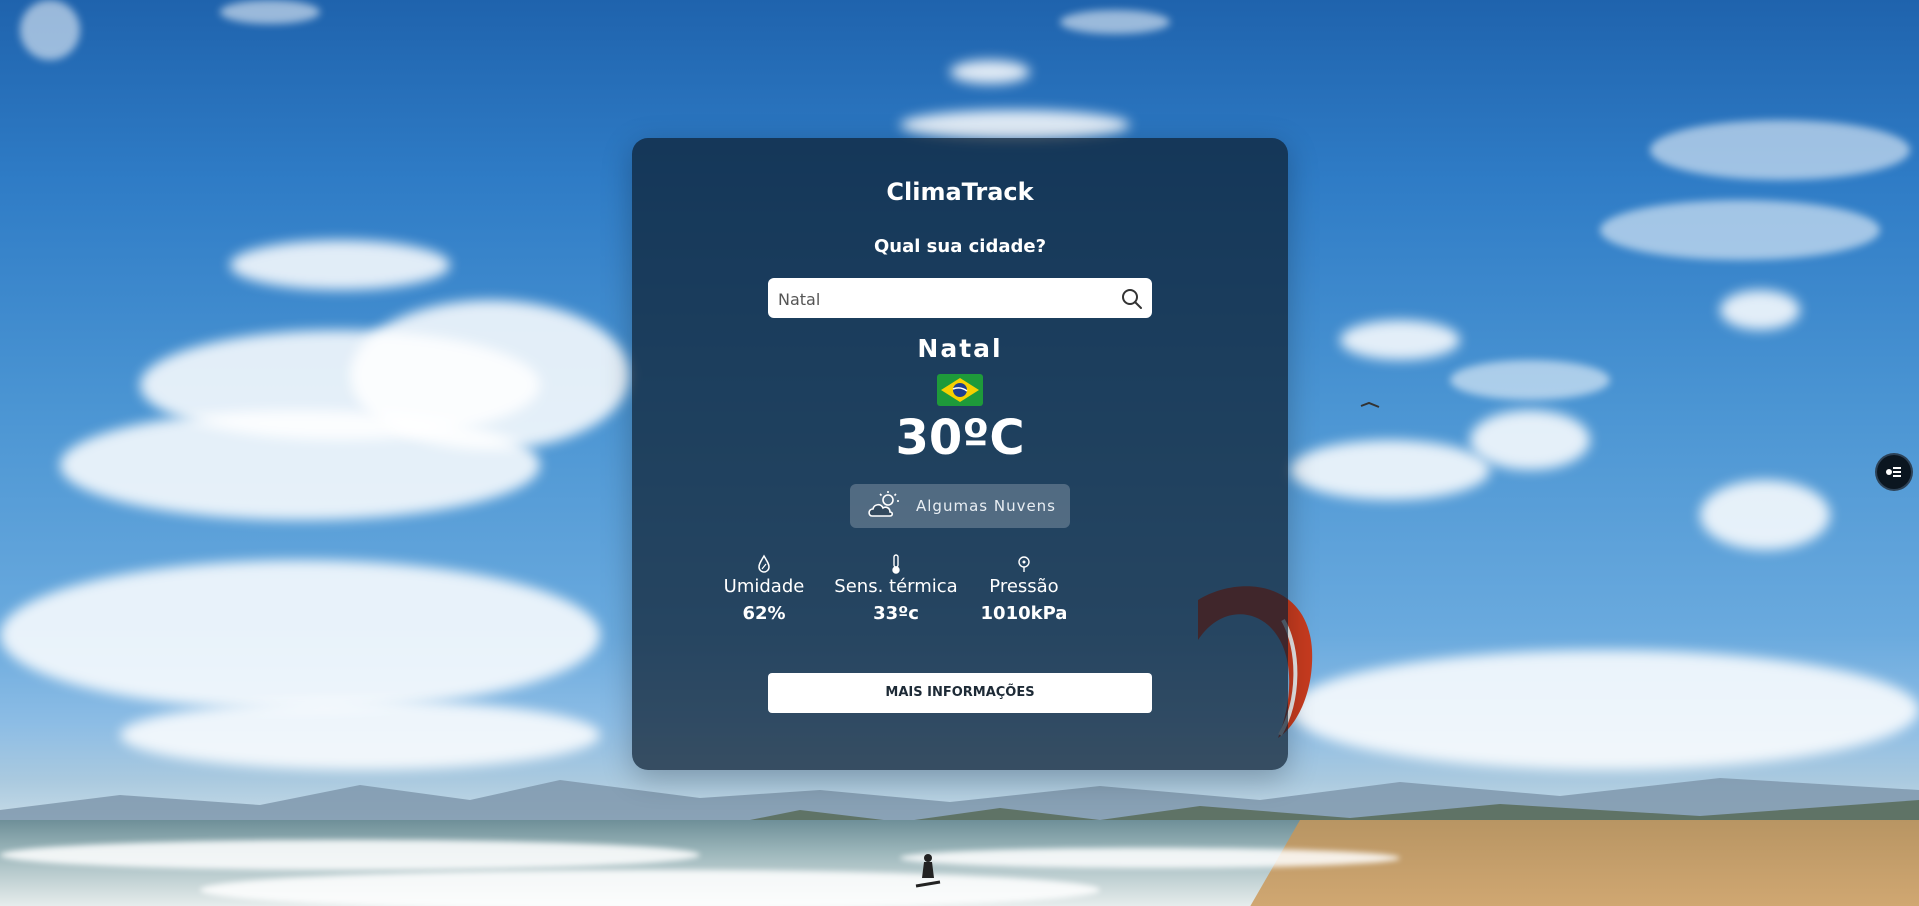  What do you see at coordinates (764, 613) in the screenshot?
I see `humidity-value: 62%` at bounding box center [764, 613].